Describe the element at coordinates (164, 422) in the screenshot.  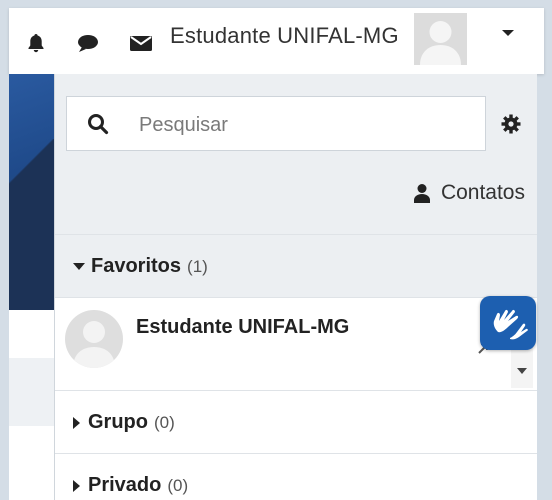
I see `group-count: (0)` at that location.